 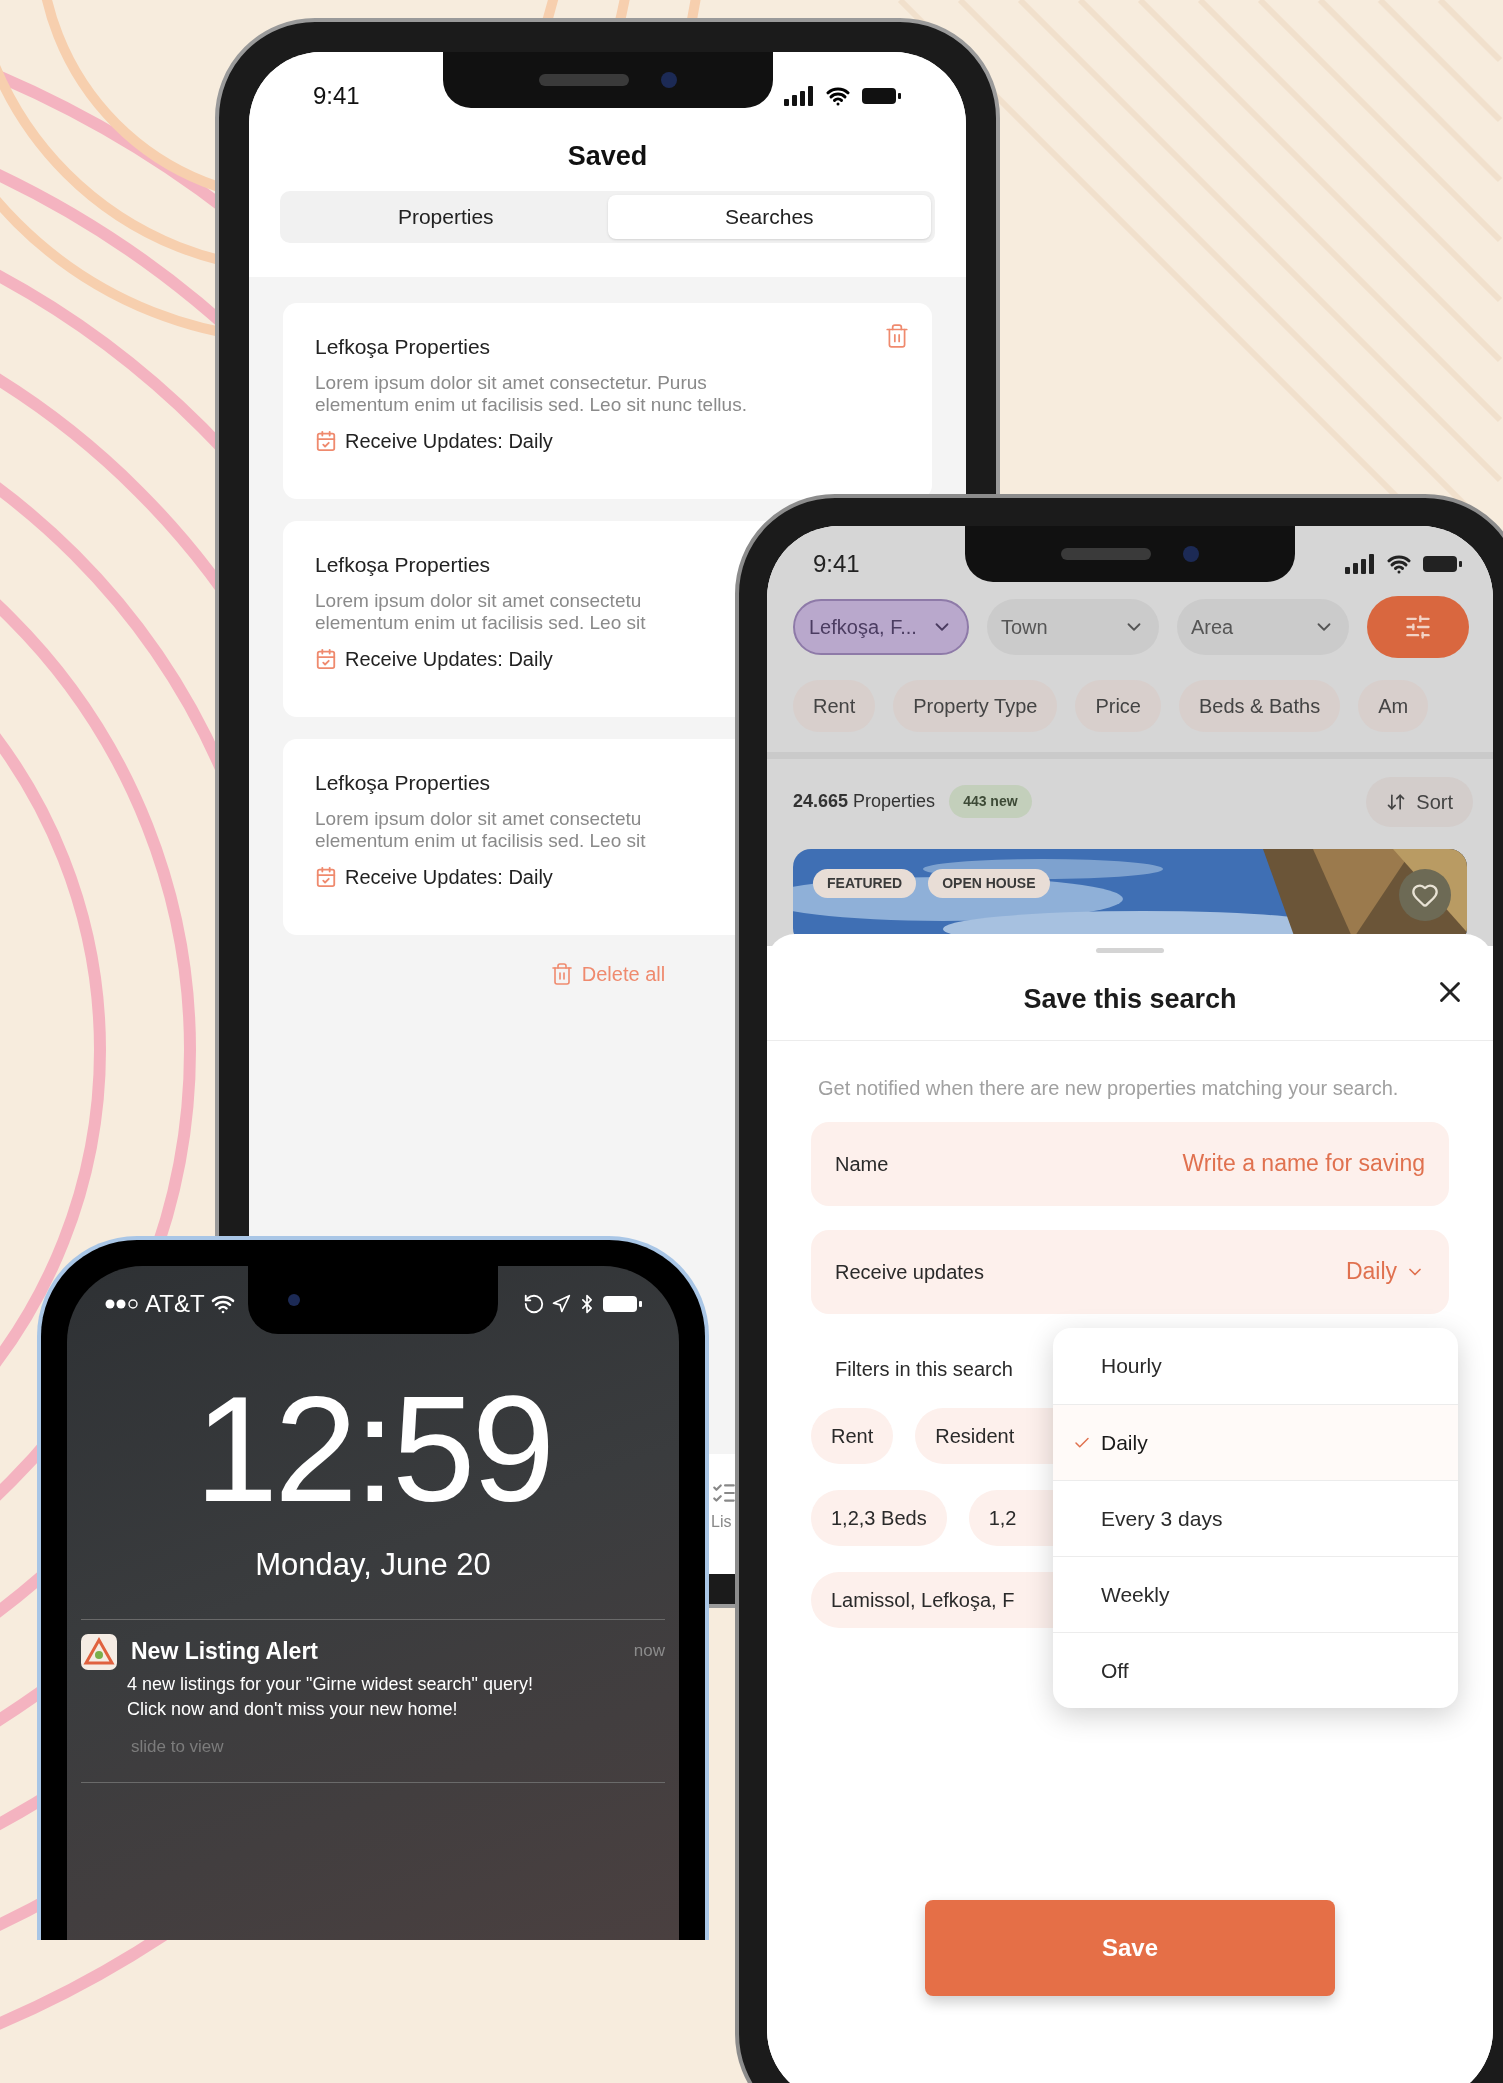 I want to click on lock-time: 12:59, so click(x=373, y=1449).